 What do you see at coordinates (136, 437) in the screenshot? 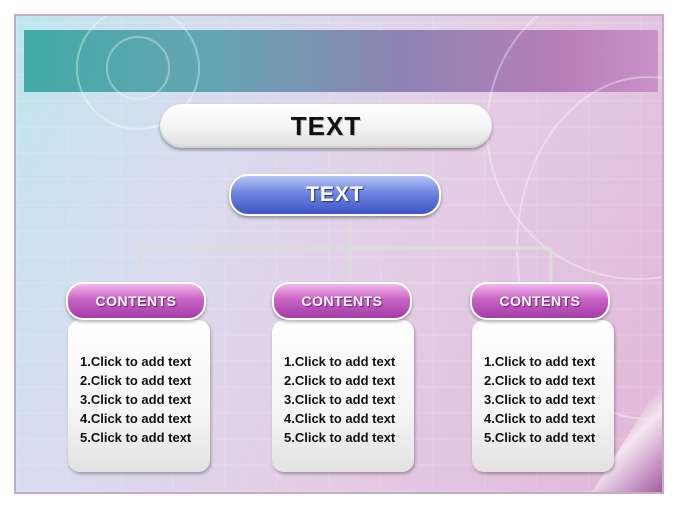
I see `card-1-item-5: 5.Click to add text` at bounding box center [136, 437].